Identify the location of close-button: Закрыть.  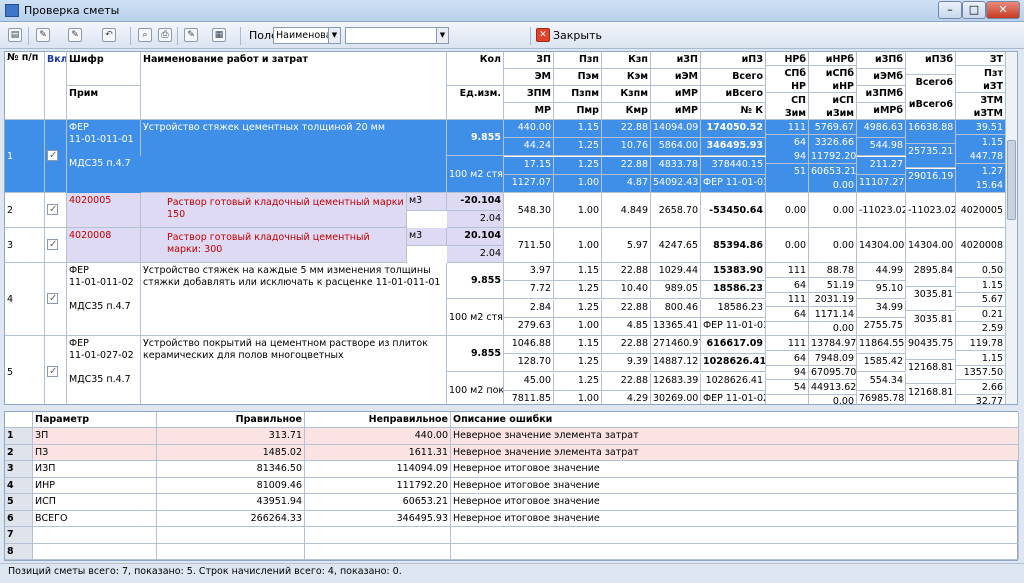
(577, 35).